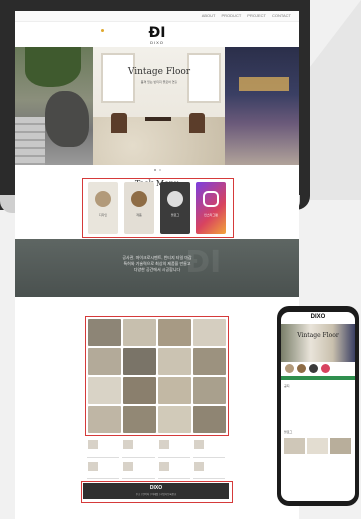 The width and height of the screenshot is (361, 519). I want to click on task-card-label: 블로그, so click(175, 215).